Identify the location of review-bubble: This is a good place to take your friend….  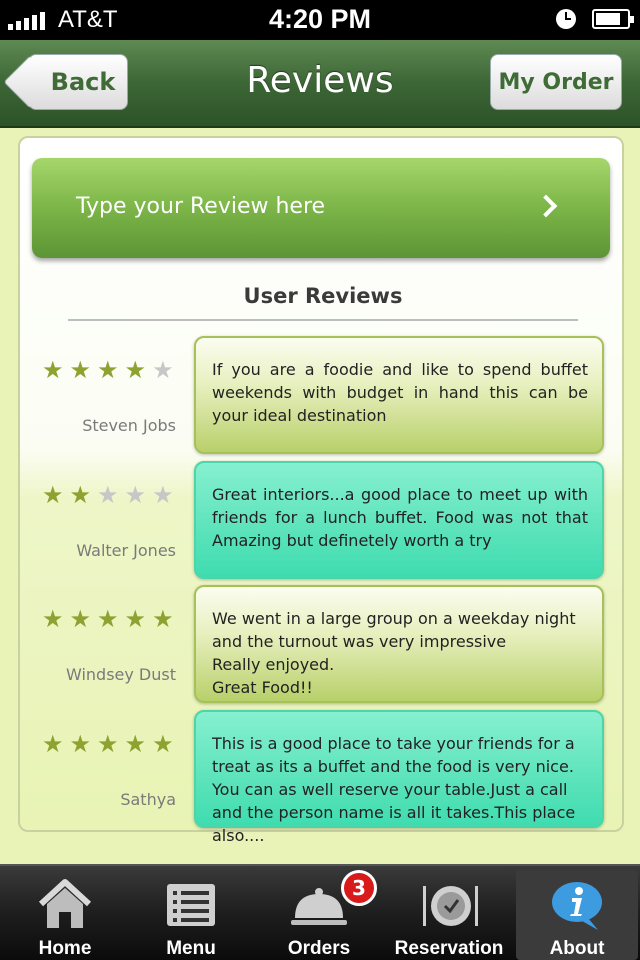
(399, 777).